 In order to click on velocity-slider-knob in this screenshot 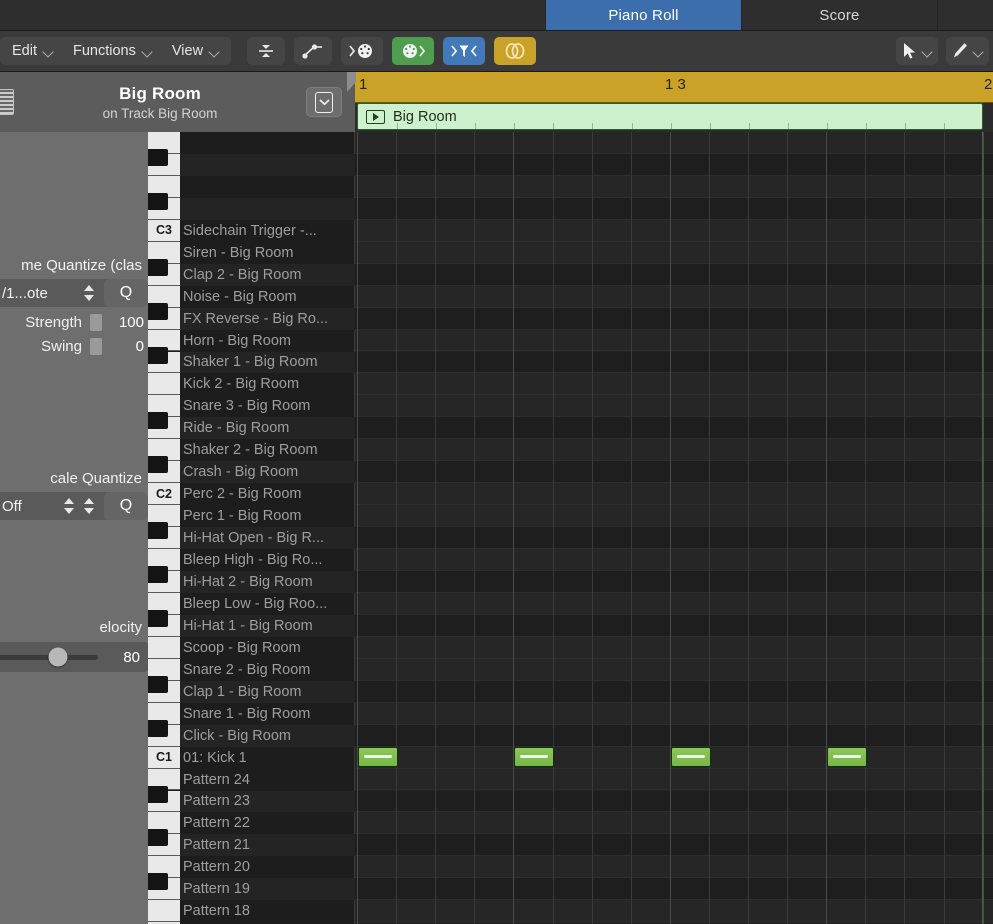, I will do `click(58, 657)`.